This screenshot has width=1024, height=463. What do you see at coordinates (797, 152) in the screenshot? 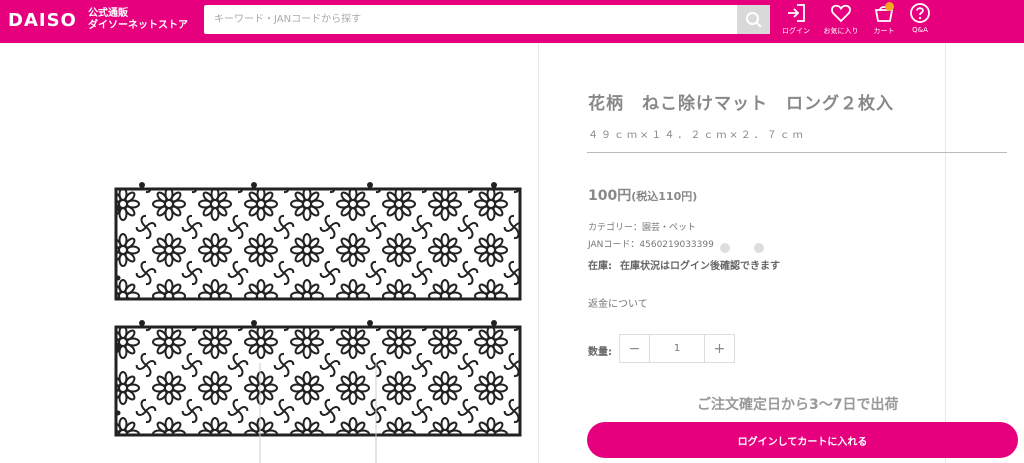
I see `title-divider` at bounding box center [797, 152].